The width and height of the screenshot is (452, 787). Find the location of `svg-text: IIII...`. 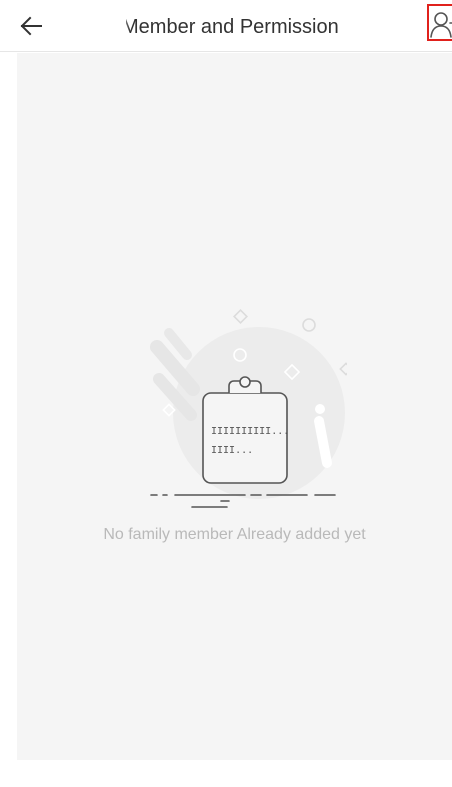

svg-text: IIII... is located at coordinates (232, 450).